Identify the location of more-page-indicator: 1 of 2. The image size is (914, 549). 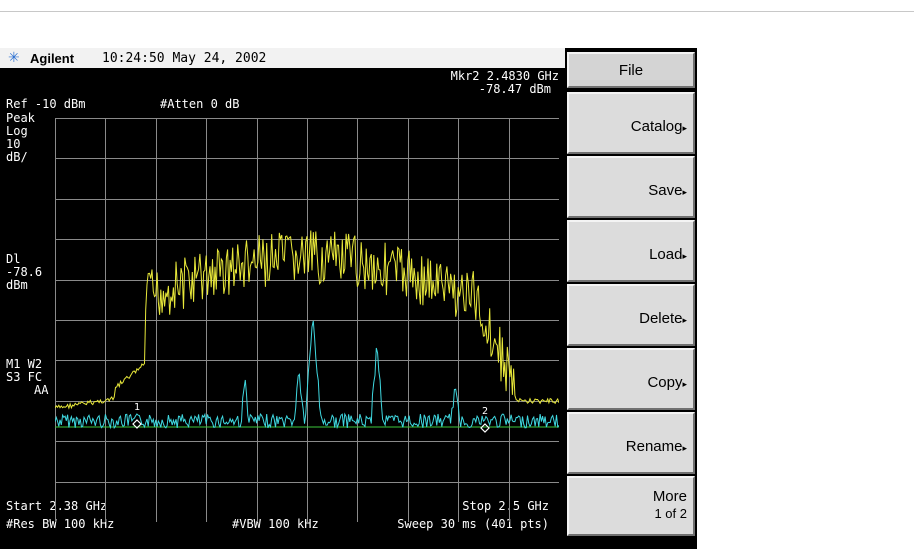
(670, 513).